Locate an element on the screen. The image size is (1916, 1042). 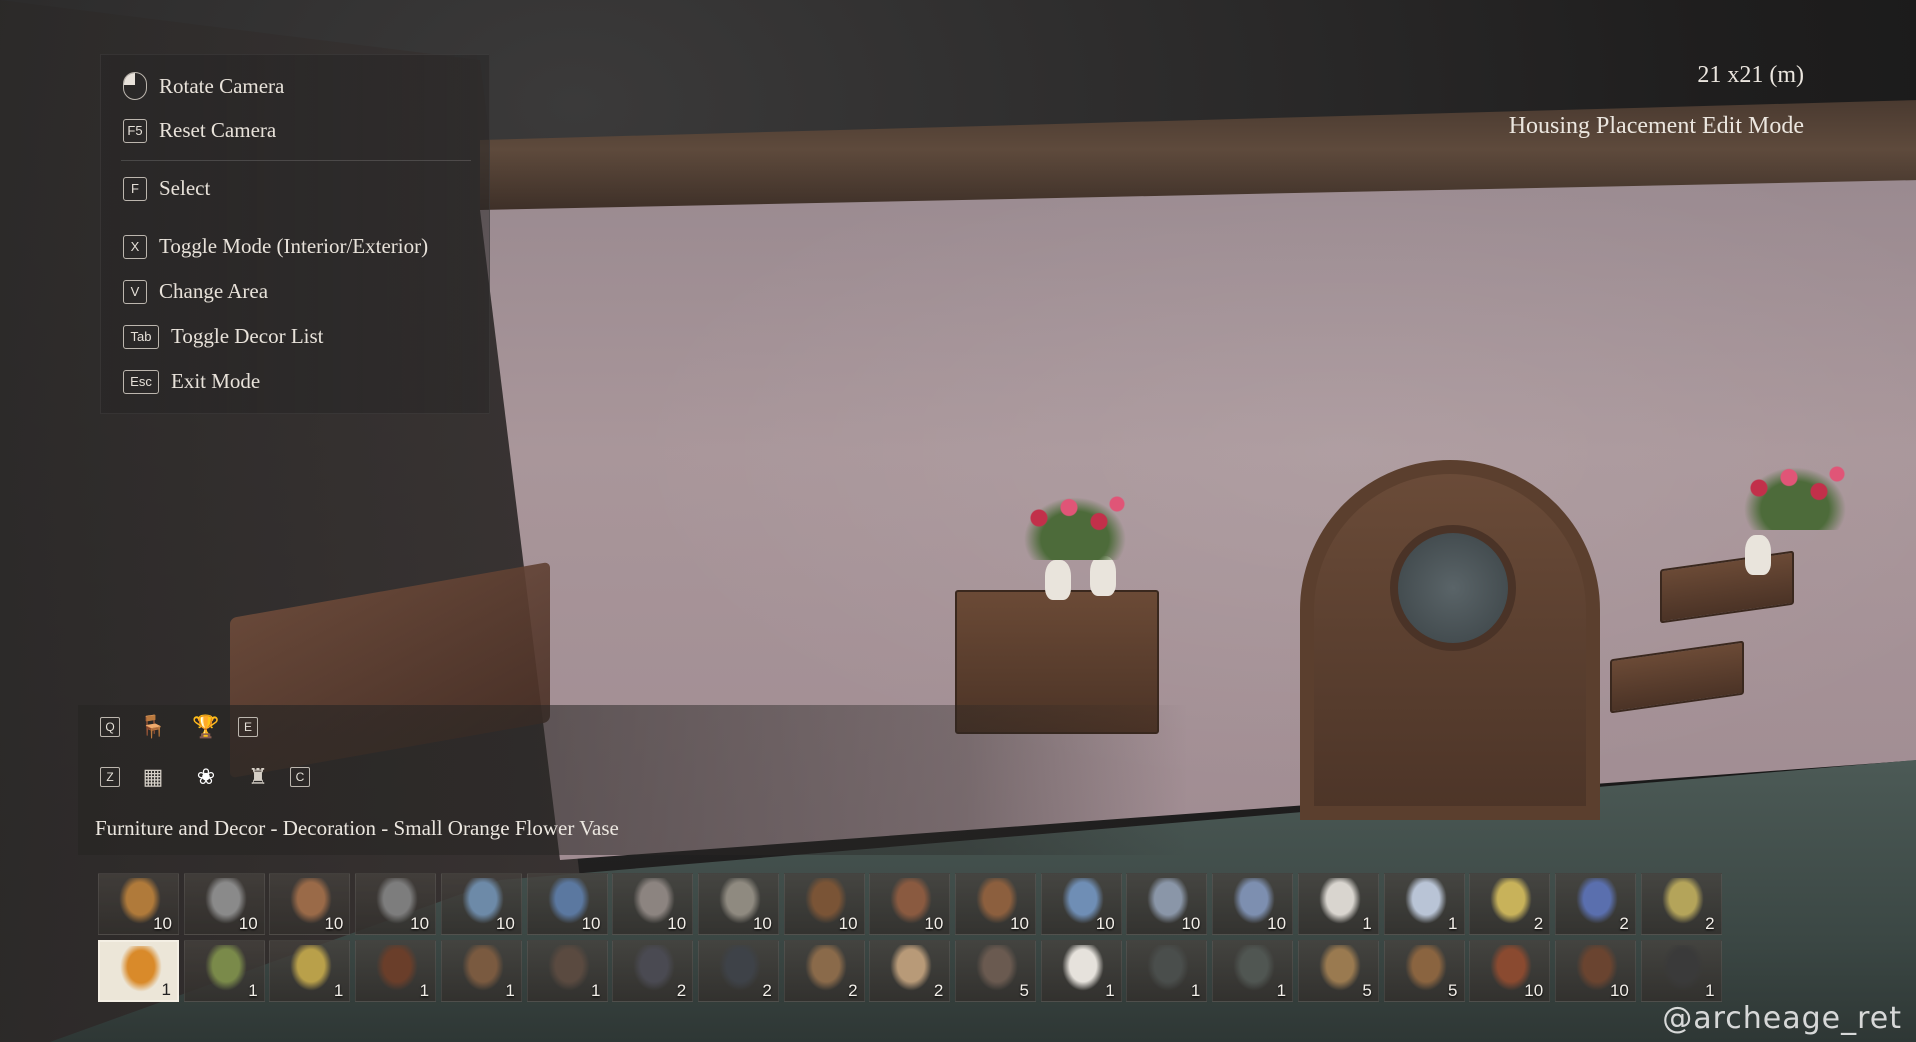
hint-exit-mode: Esc Exit Mode is located at coordinates (191, 381).